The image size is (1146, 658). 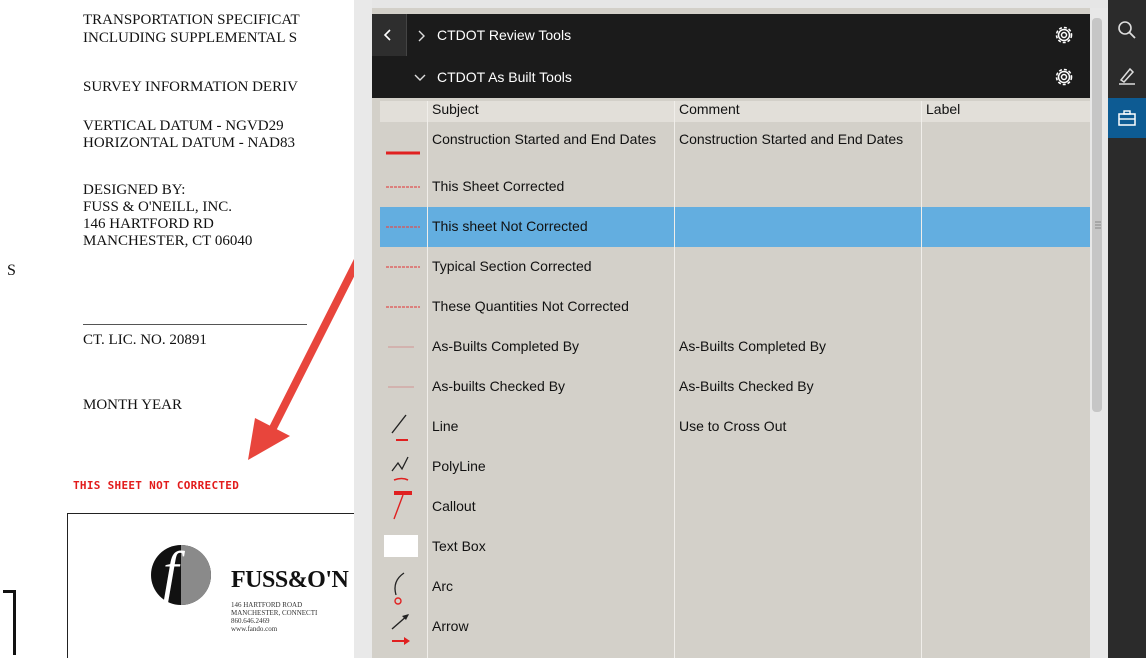 I want to click on toolbox-icon, so click(x=1127, y=118).